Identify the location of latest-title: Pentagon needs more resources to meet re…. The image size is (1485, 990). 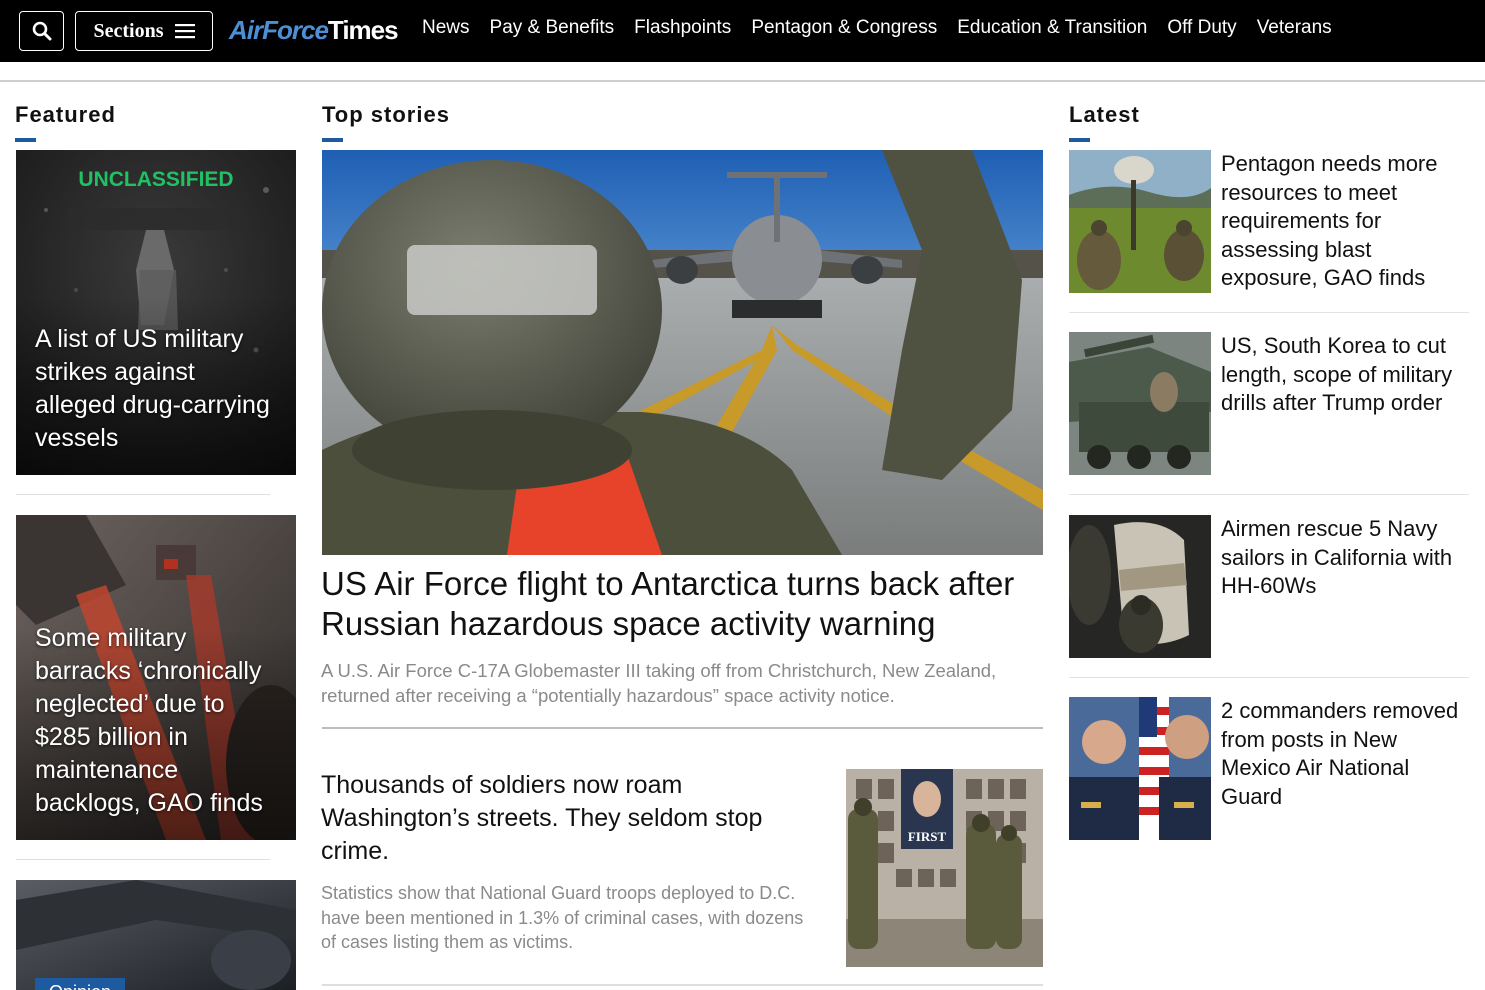
(1329, 221).